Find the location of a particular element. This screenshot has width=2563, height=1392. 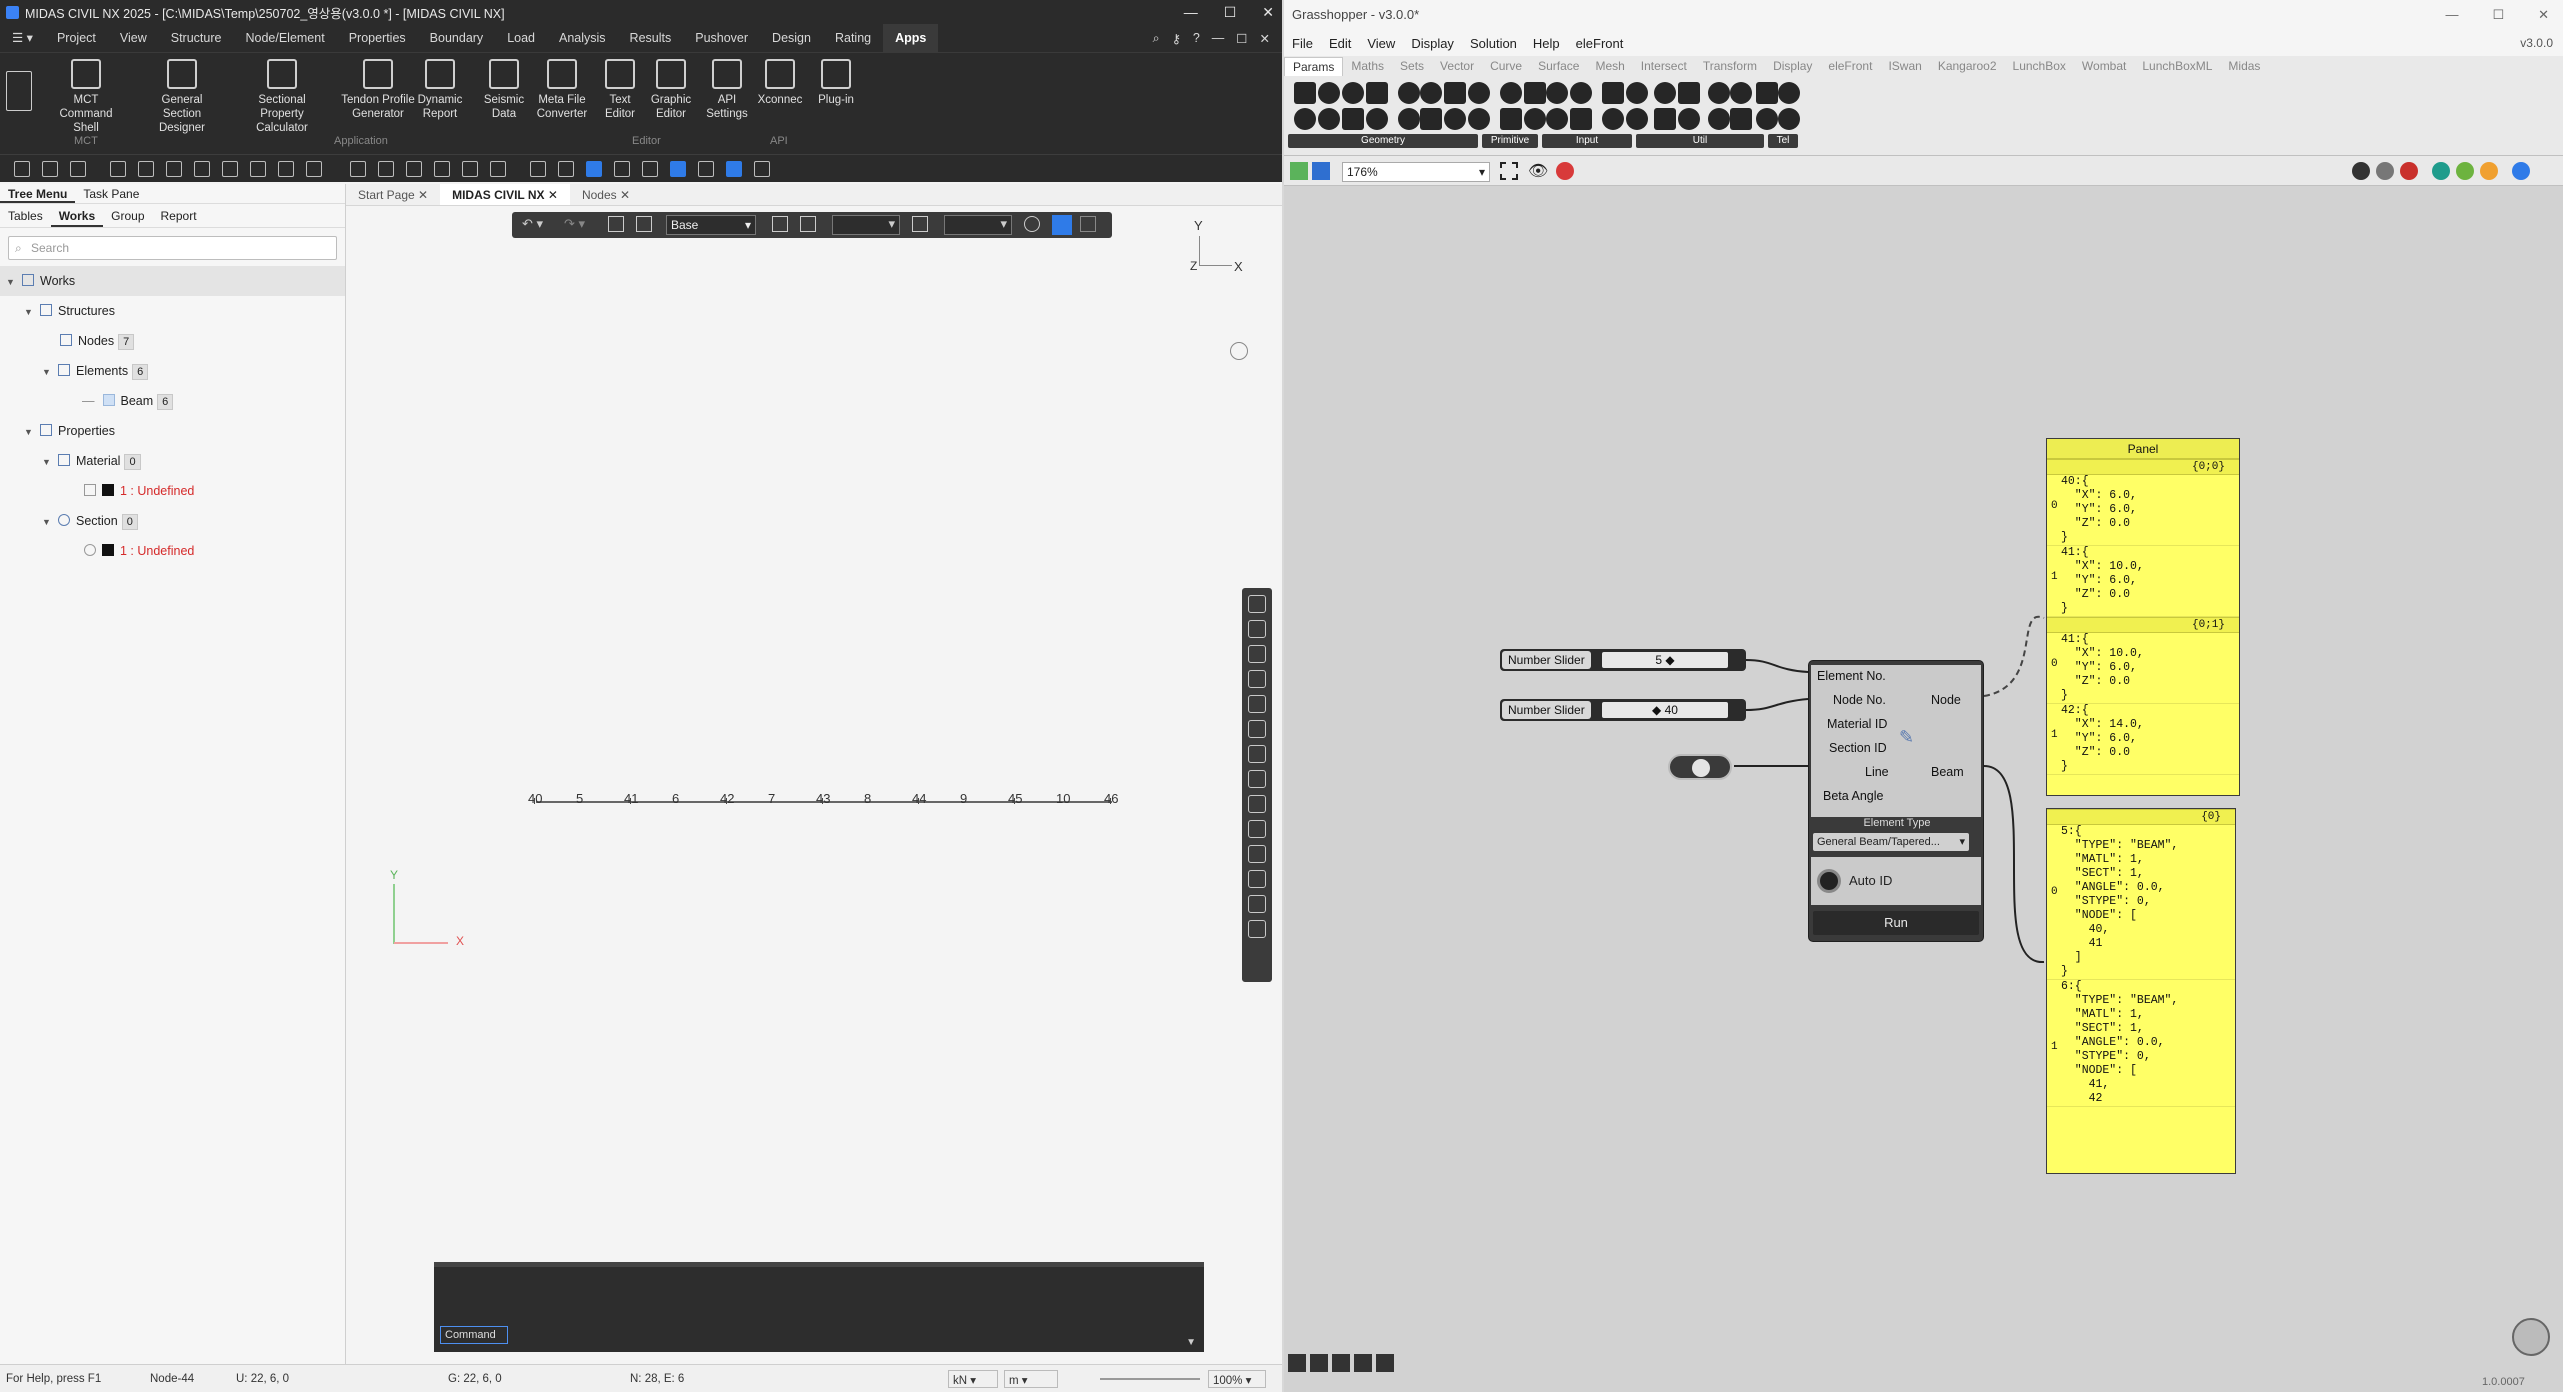

text-editor-button: Text Editor is located at coordinates (620, 90).